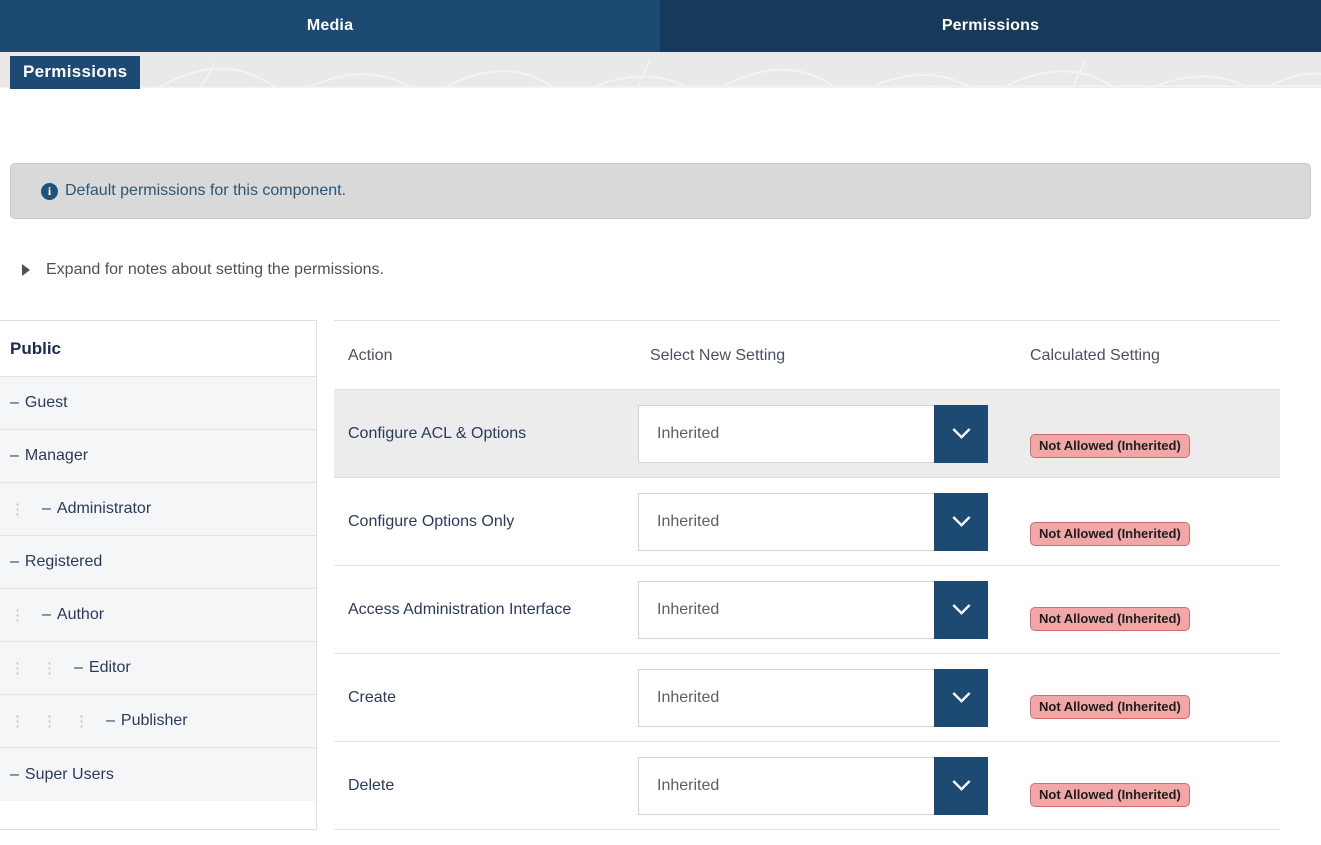 This screenshot has width=1321, height=845. Describe the element at coordinates (158, 349) in the screenshot. I see `sidebar-header: Public` at that location.